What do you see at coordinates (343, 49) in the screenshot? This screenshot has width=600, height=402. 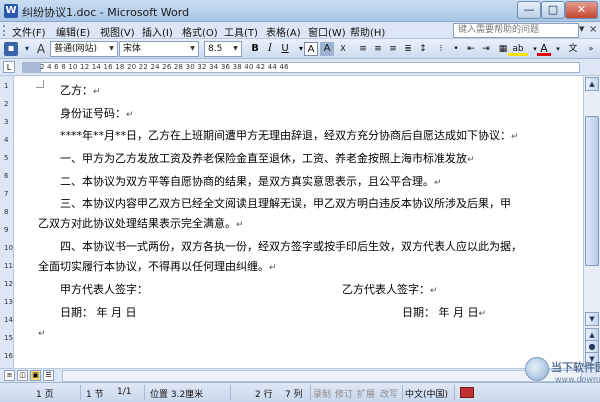 I see `character-scale-icon: X` at bounding box center [343, 49].